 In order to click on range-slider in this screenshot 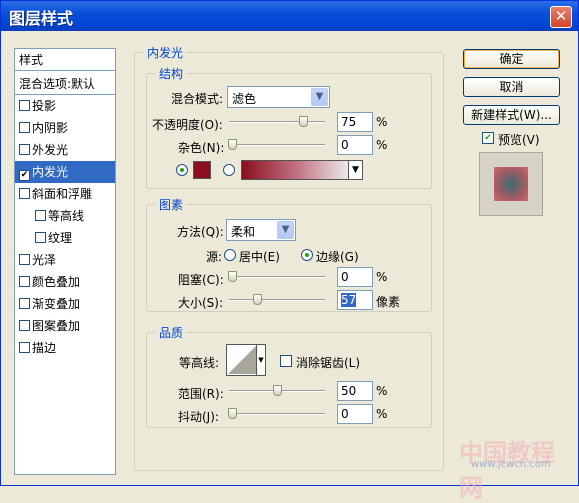, I will do `click(277, 390)`.